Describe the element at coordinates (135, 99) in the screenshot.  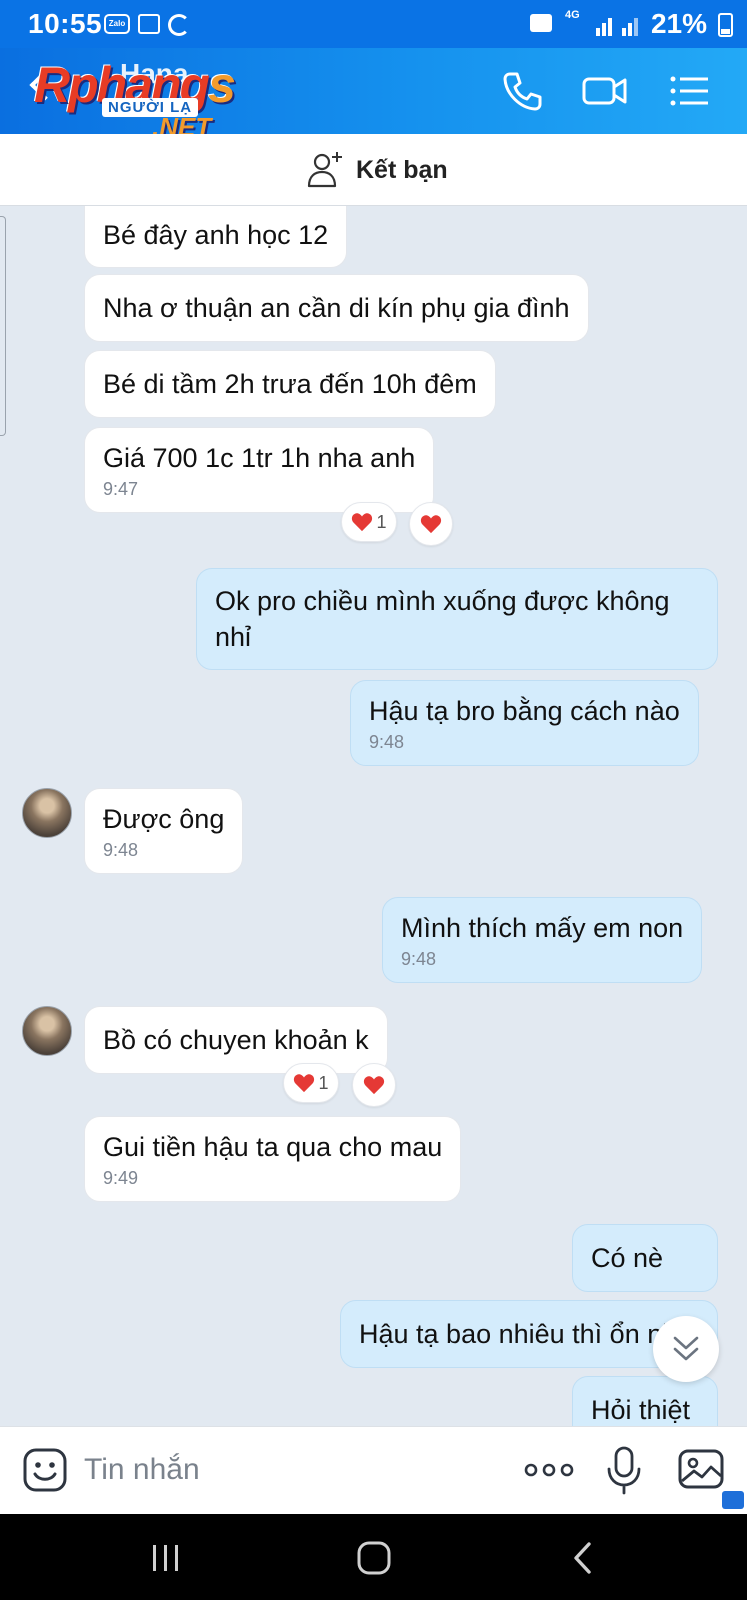
I see `watermark-logo: Rphangs NGƯỜI LẠ .NET` at that location.